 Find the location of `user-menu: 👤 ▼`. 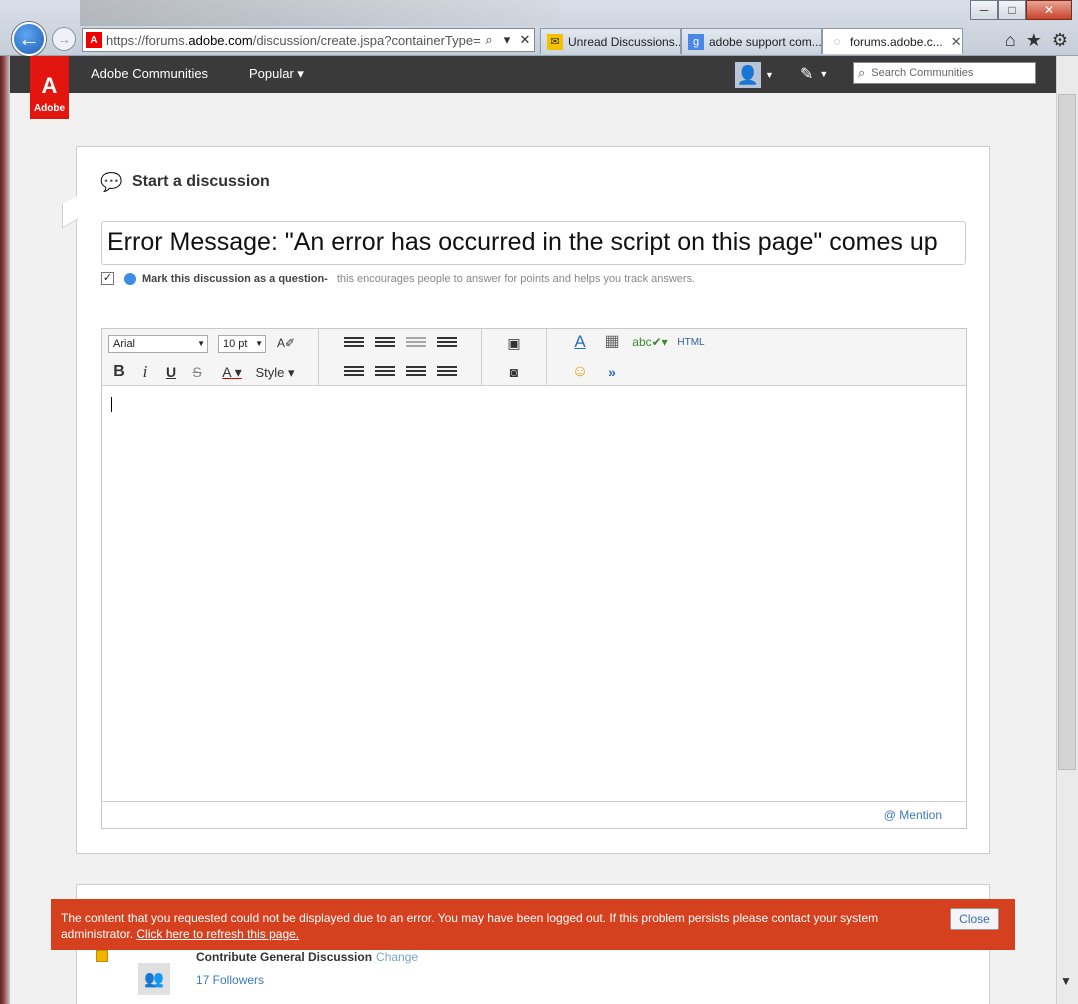

user-menu: 👤 ▼ is located at coordinates (754, 75).